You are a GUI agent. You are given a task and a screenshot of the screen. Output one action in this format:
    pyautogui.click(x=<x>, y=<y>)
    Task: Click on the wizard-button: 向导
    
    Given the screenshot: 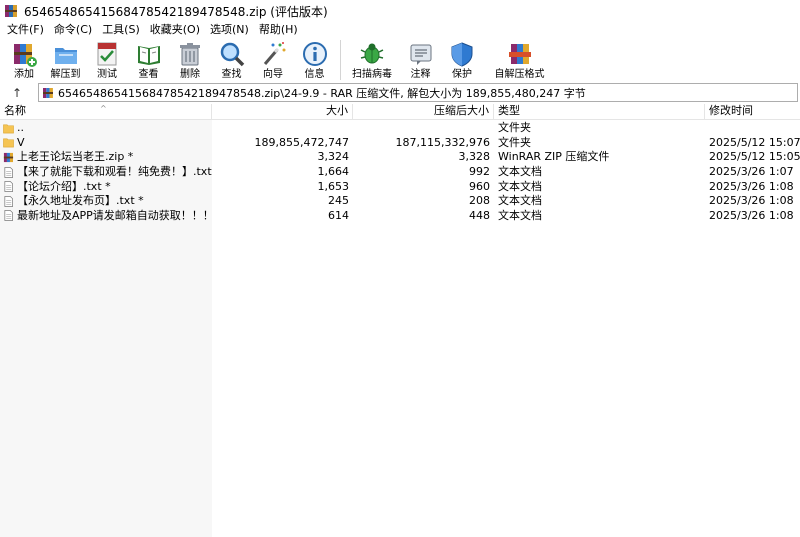 What is the action you would take?
    pyautogui.click(x=273, y=60)
    